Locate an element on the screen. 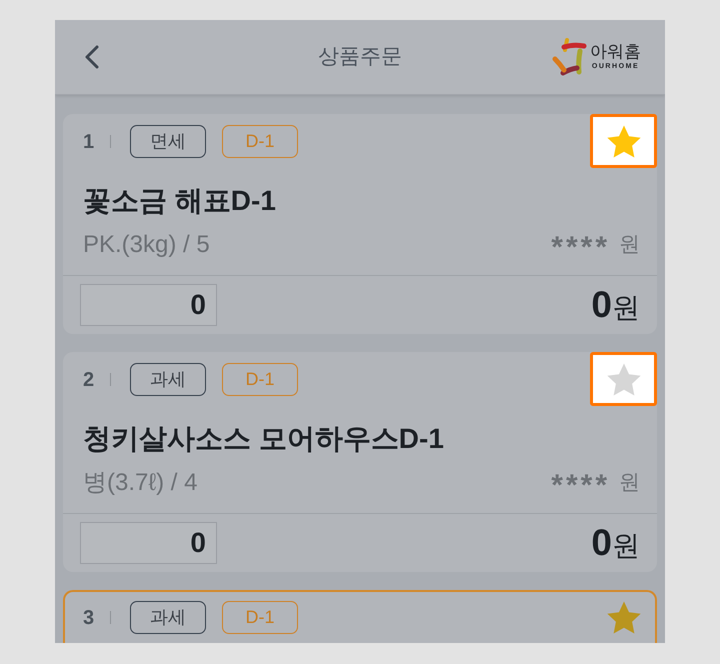 The width and height of the screenshot is (720, 664). logo-name: 아워홈 is located at coordinates (615, 52).